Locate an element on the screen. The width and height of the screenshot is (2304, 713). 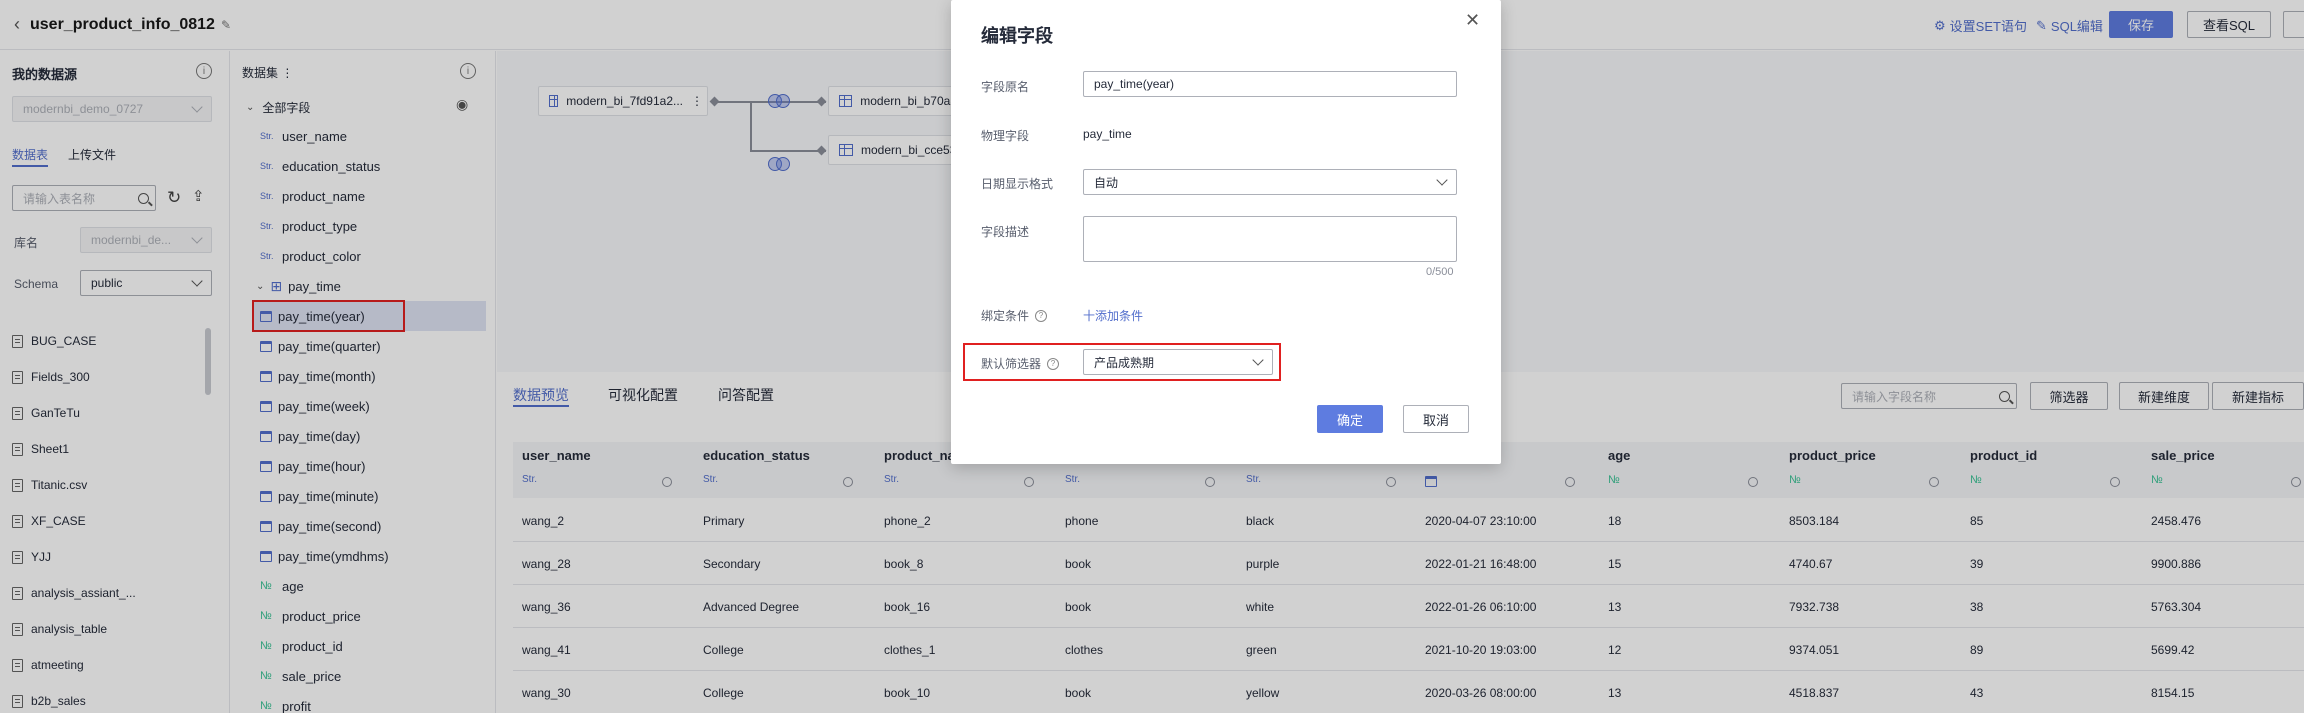
confirm-button: 确定 is located at coordinates (1350, 419).